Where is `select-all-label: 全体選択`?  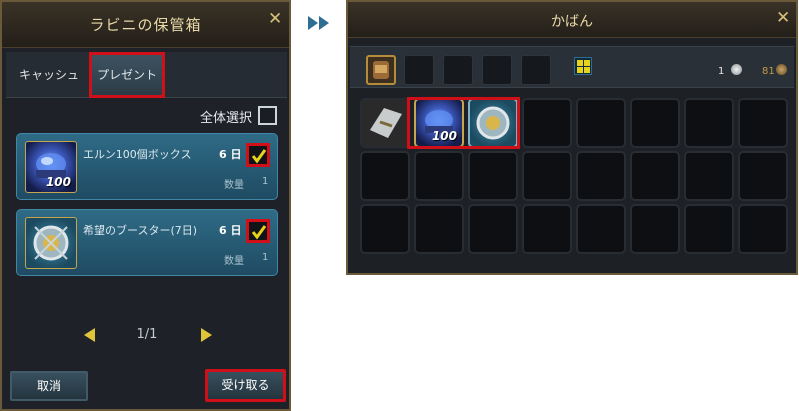
select-all-label: 全体選択 is located at coordinates (225, 118).